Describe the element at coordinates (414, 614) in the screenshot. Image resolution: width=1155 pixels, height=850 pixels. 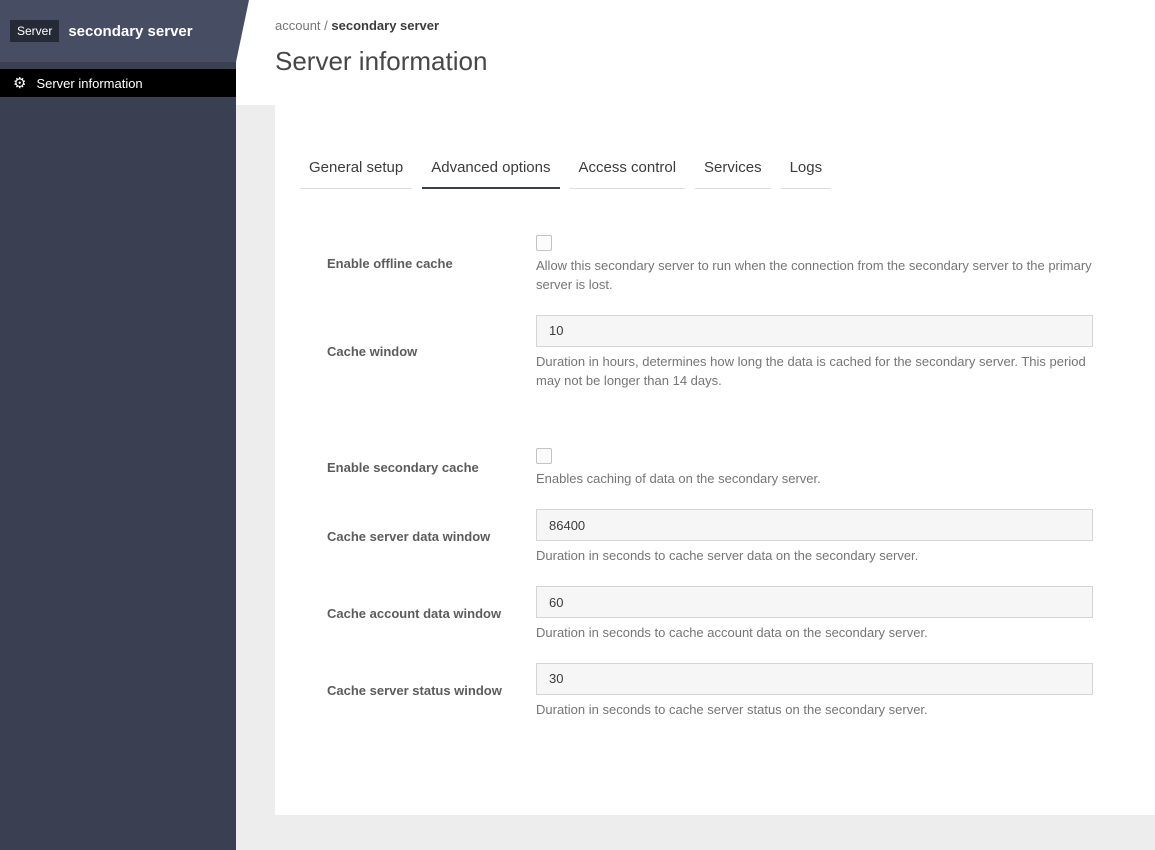
I see `field-label-cache-account-data-window: Cache account data window` at that location.